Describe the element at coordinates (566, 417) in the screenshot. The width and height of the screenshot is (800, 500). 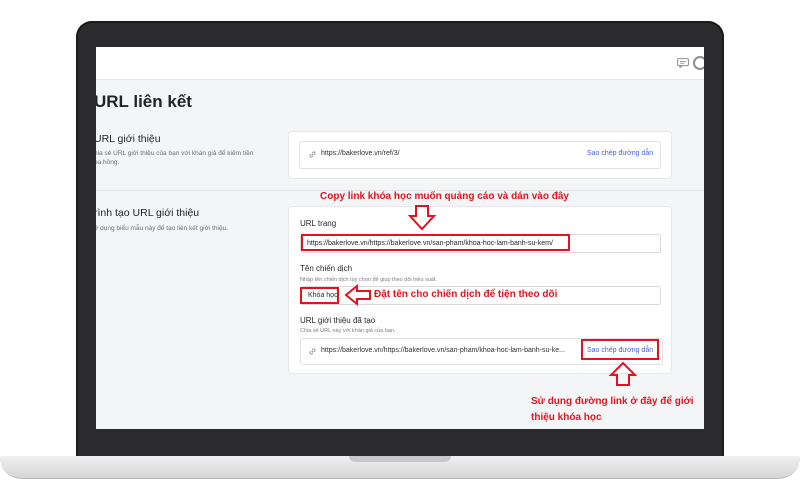
I see `annotation-use-link-line2: thiệu khóa học` at that location.